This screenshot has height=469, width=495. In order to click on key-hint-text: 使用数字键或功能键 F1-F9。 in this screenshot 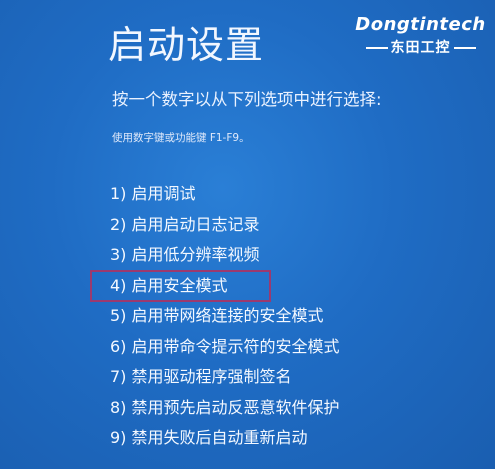, I will do `click(181, 138)`.